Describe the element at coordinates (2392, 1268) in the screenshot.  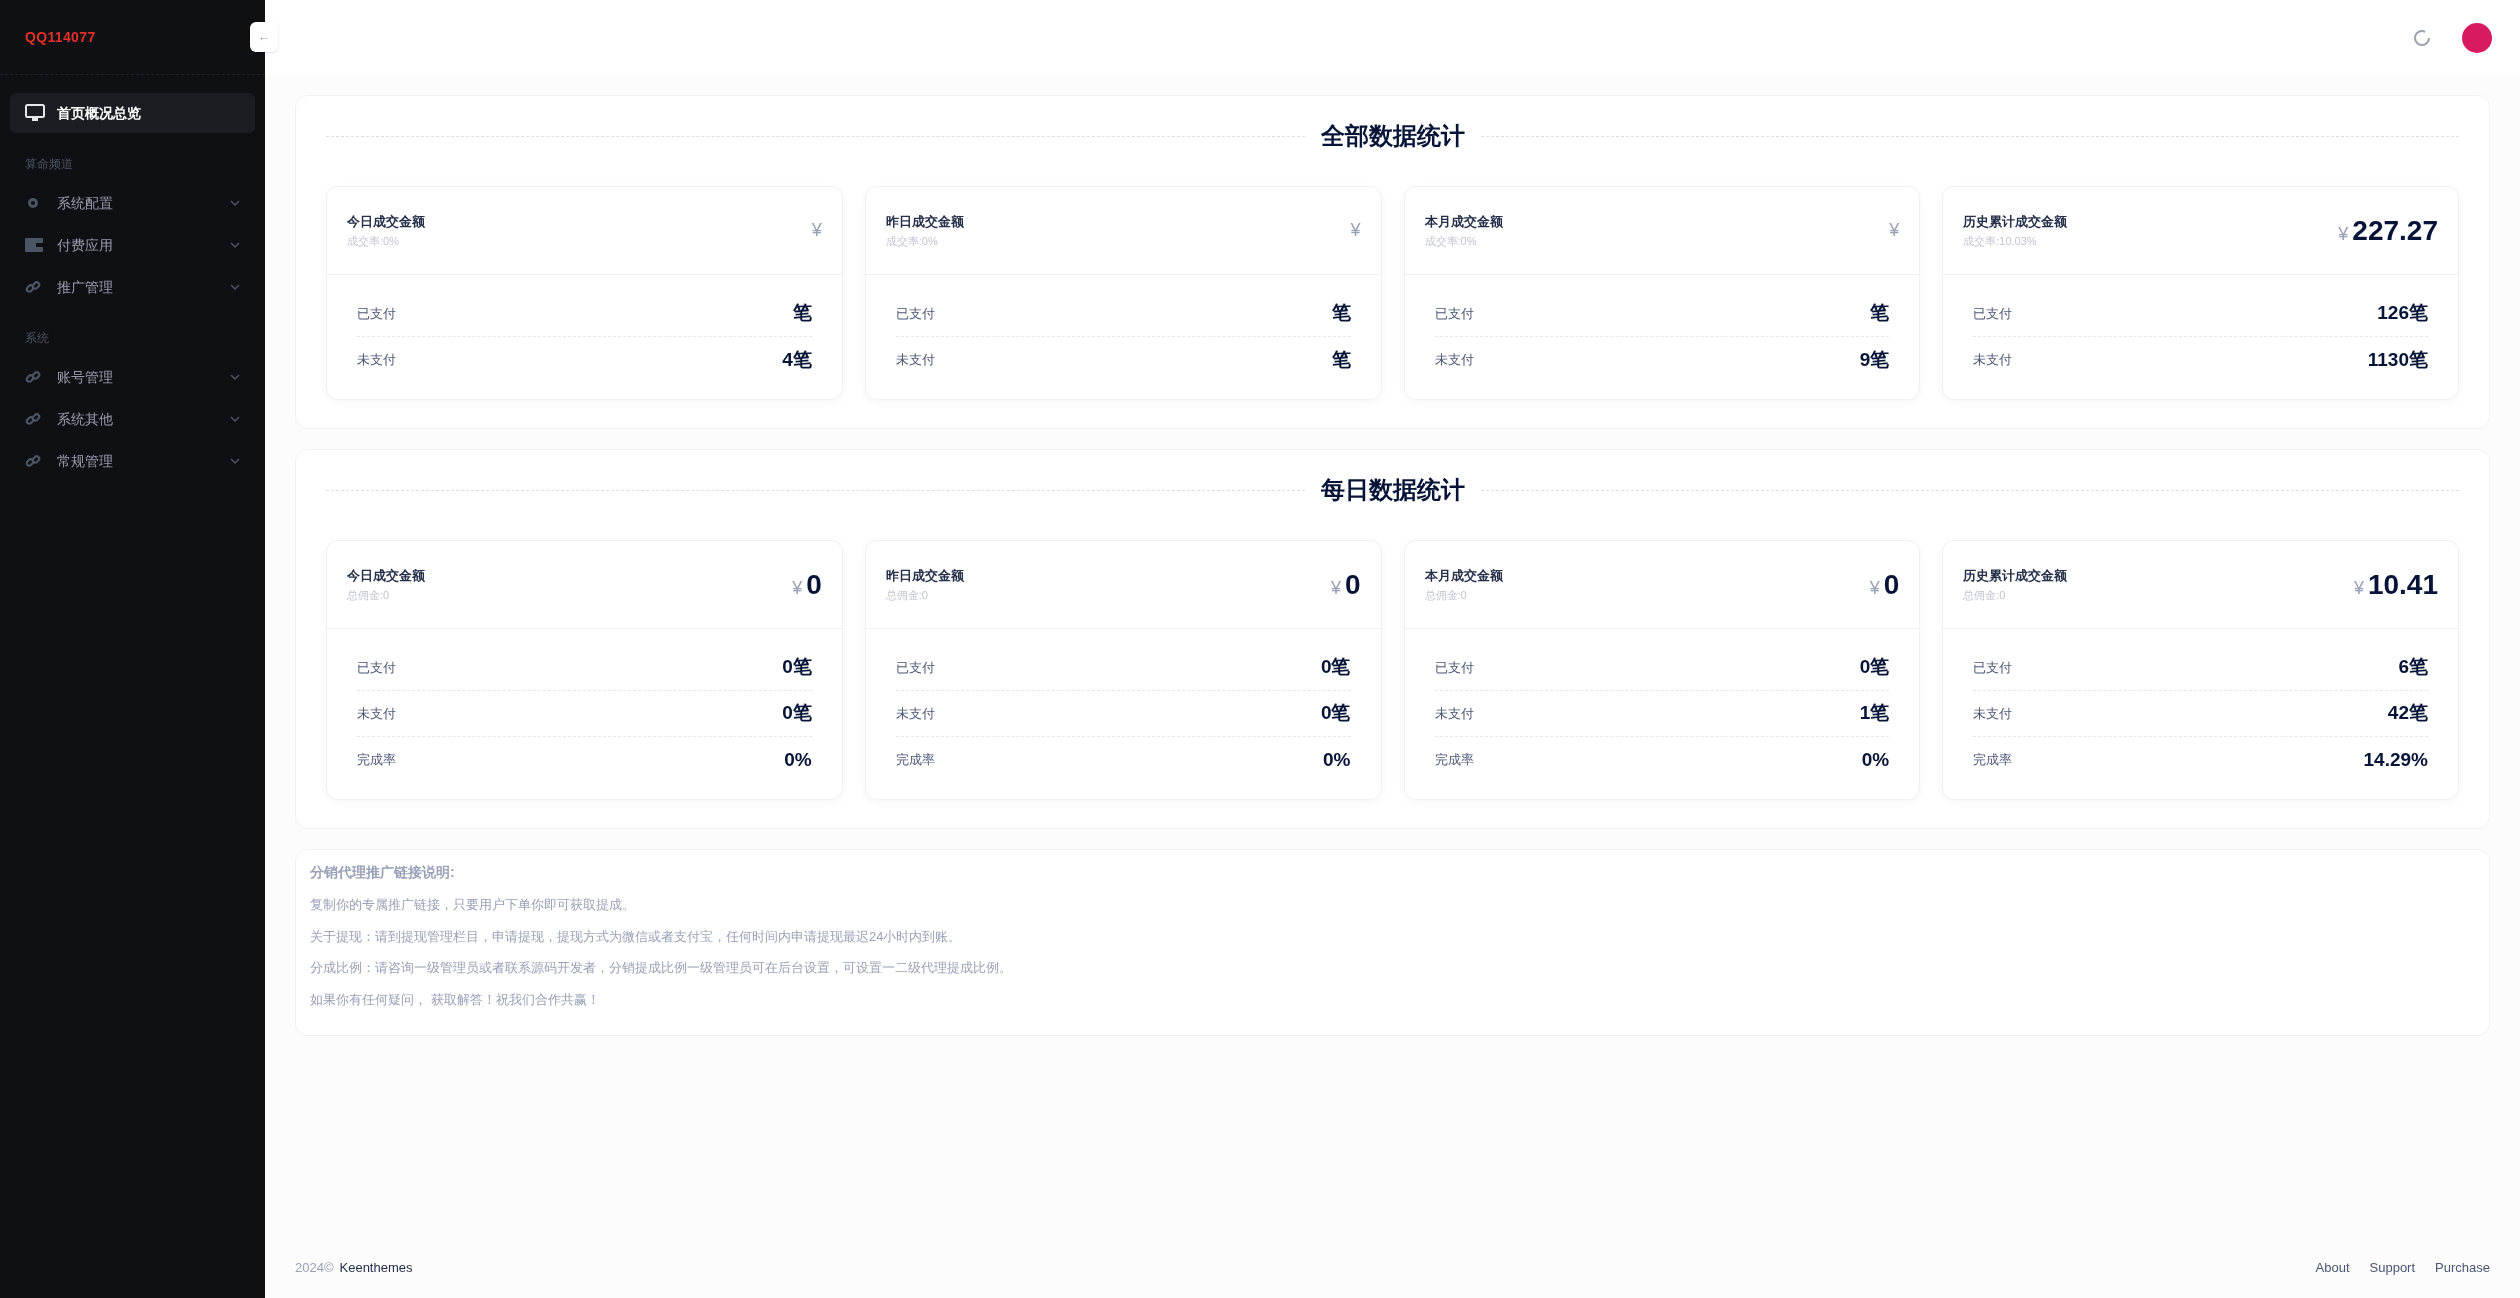
I see `footer-link: Support` at that location.